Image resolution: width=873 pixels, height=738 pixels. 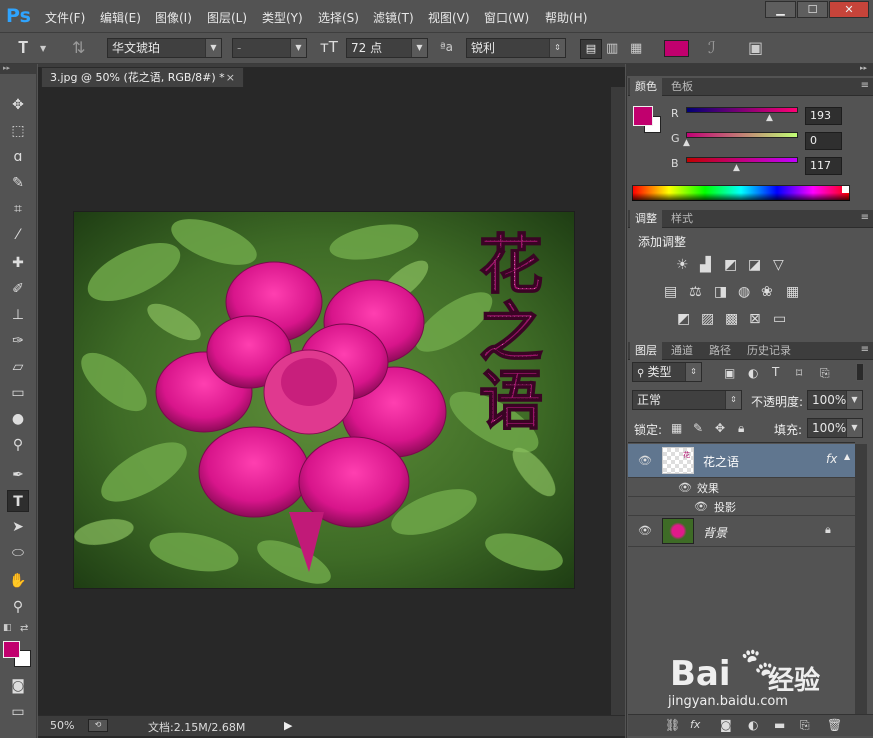 I want to click on tab-paths: 路径, so click(x=720, y=351).